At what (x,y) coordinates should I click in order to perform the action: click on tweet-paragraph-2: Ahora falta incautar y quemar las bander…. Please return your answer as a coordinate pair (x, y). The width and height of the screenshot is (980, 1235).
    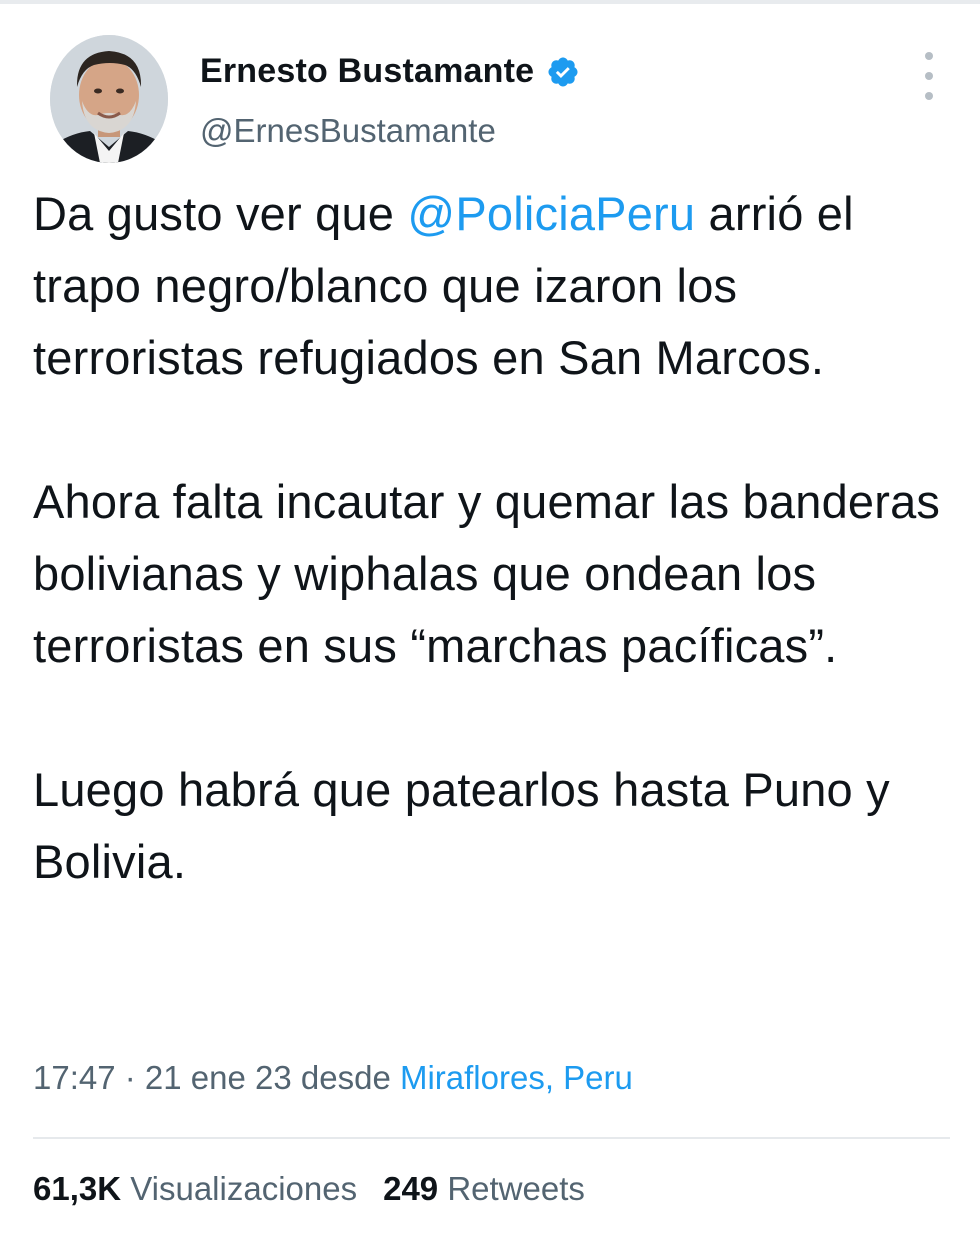
    Looking at the image, I should click on (487, 573).